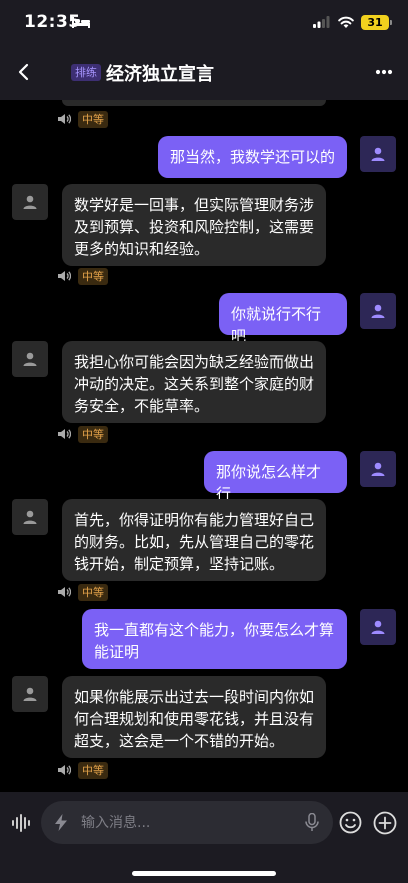 The image size is (408, 883). Describe the element at coordinates (86, 72) in the screenshot. I see `rehearsal-tag: 排练` at that location.